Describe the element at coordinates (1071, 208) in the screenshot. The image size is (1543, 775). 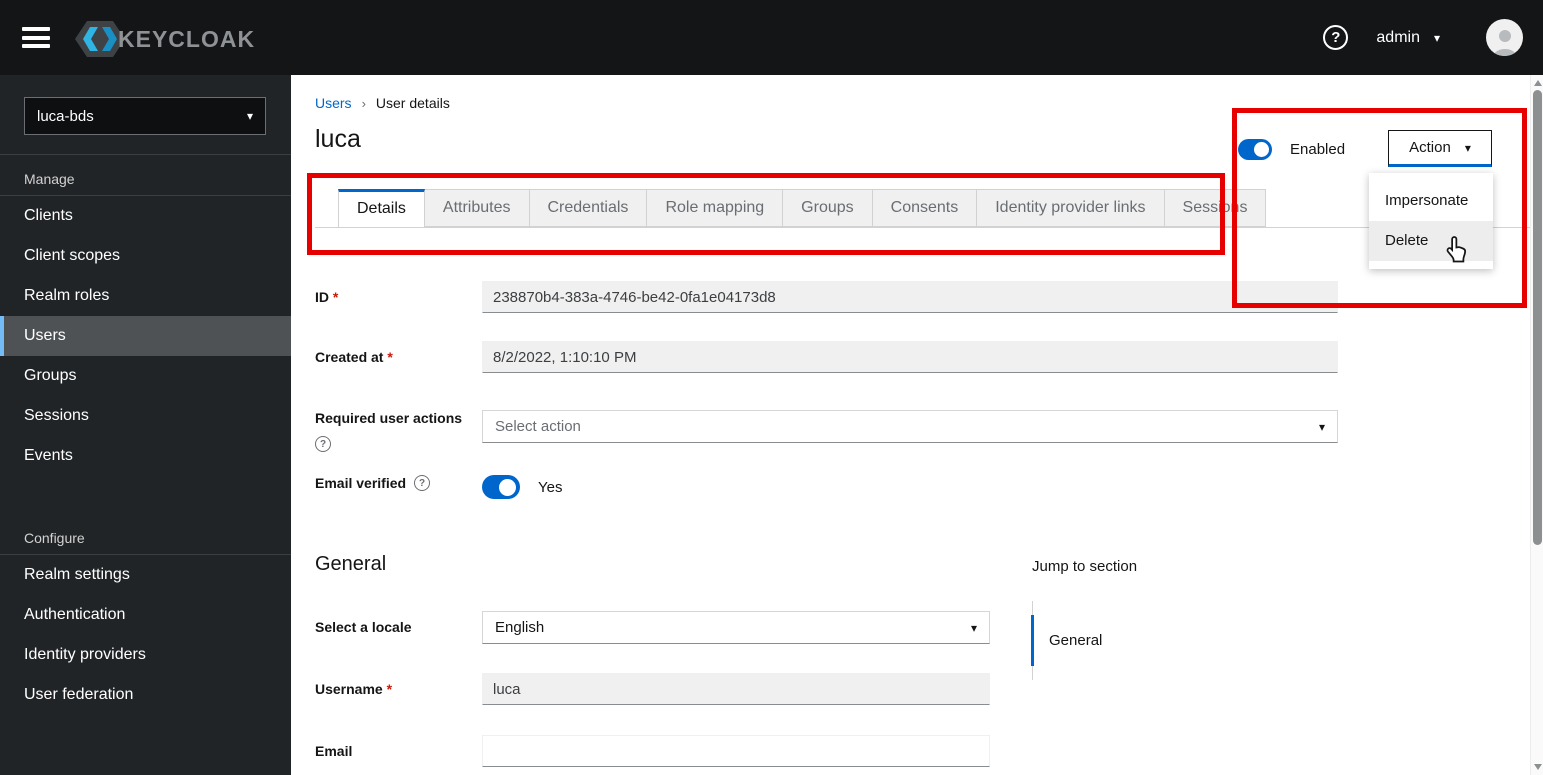
I see `tab-identity-provider-links: Identity provider links` at that location.